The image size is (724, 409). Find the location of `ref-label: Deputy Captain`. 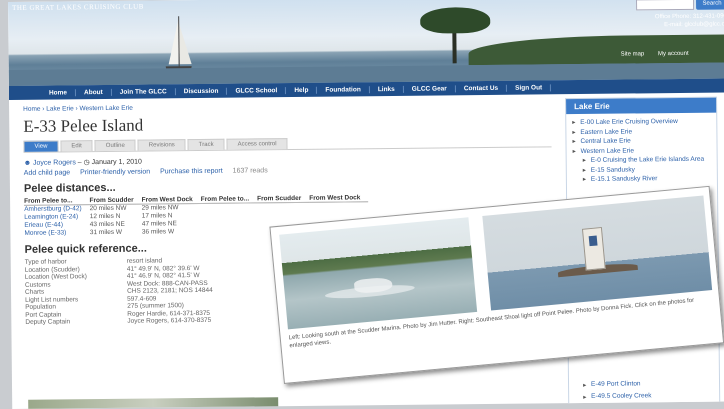

ref-label: Deputy Captain is located at coordinates (48, 322).